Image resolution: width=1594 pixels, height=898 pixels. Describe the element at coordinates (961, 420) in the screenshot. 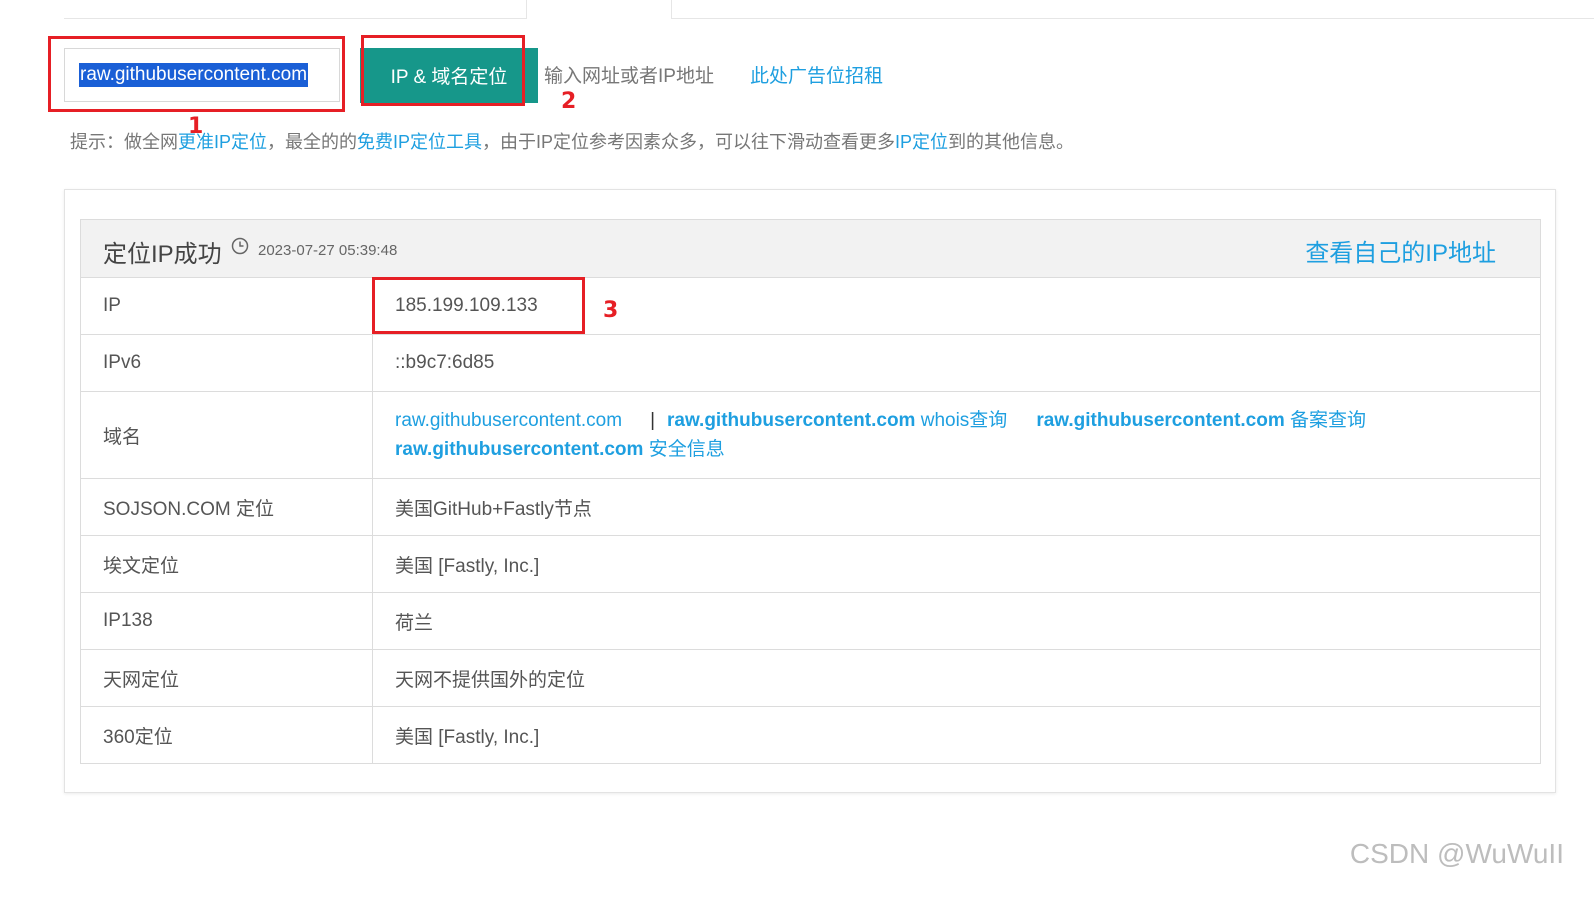

I see `whois-label: whois查询` at that location.